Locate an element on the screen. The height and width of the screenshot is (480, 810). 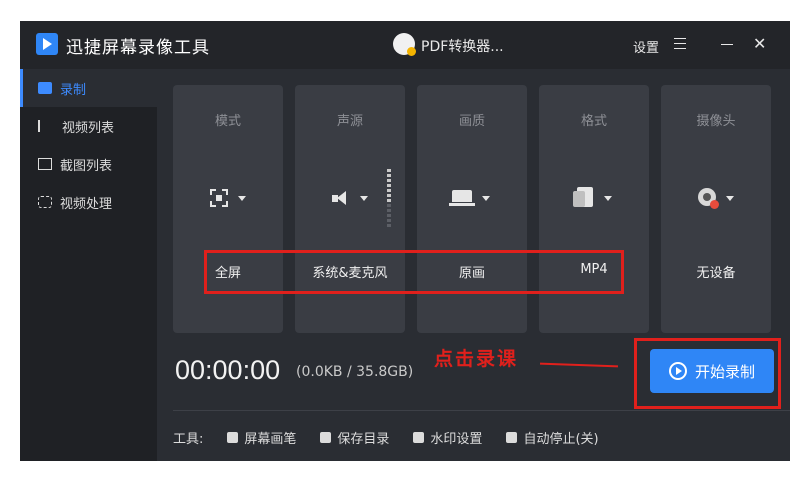
start-recording-button: 开始录制 is located at coordinates (712, 371).